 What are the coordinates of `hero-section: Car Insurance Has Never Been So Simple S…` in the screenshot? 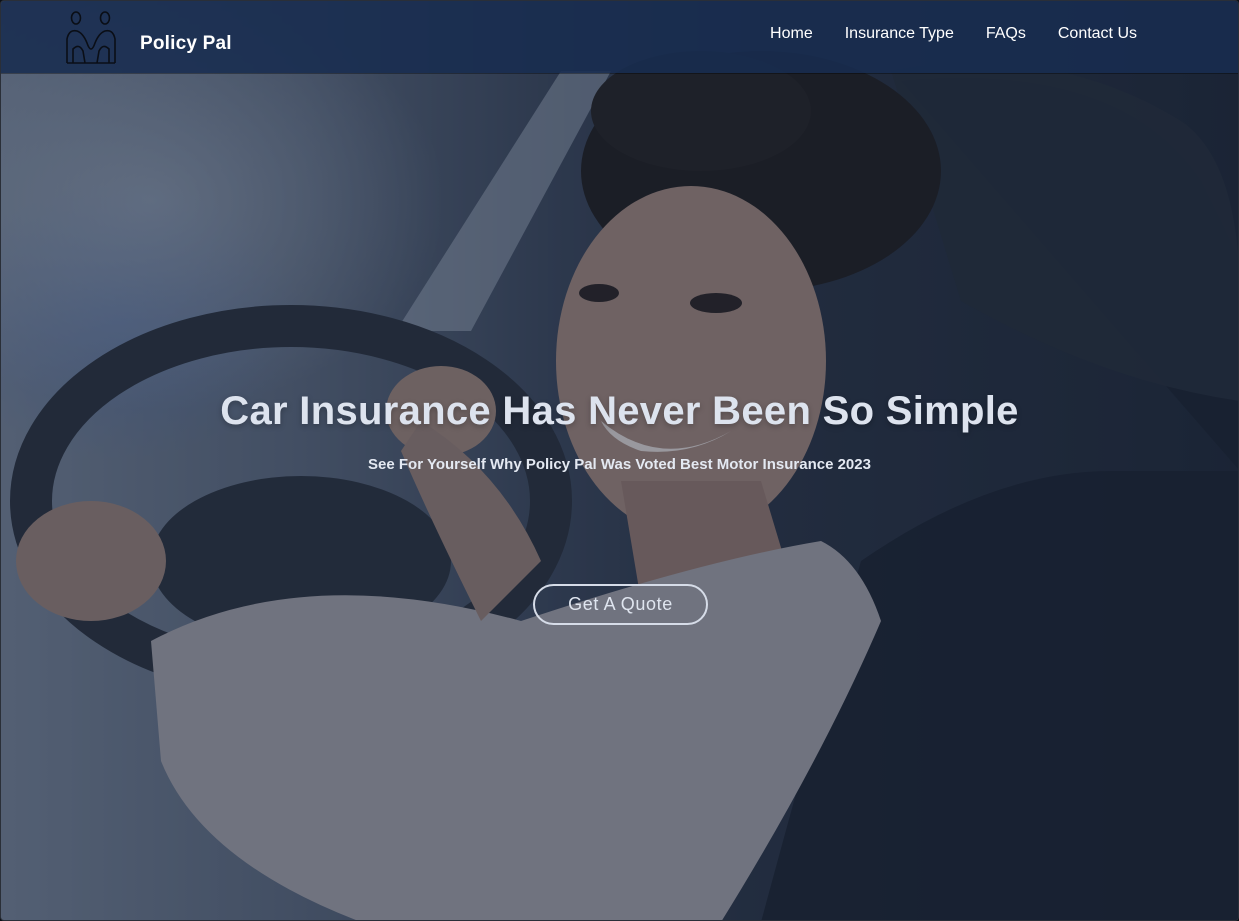 It's located at (619, 431).